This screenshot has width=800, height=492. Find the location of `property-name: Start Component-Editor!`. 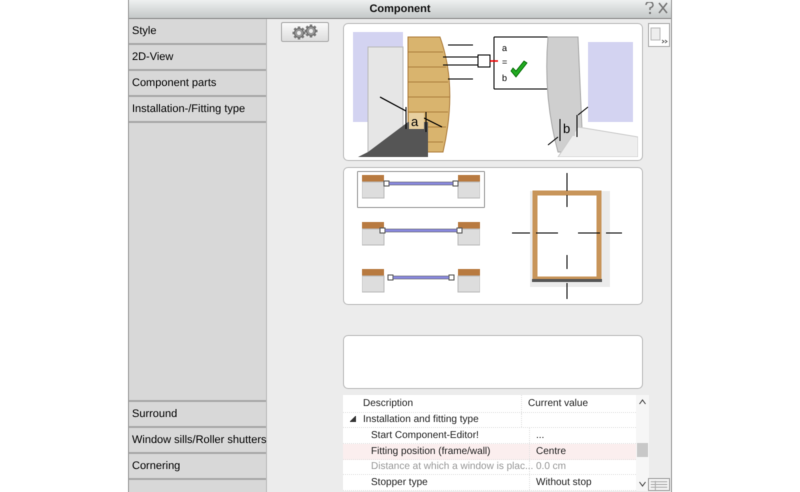

property-name: Start Component-Editor! is located at coordinates (446, 436).